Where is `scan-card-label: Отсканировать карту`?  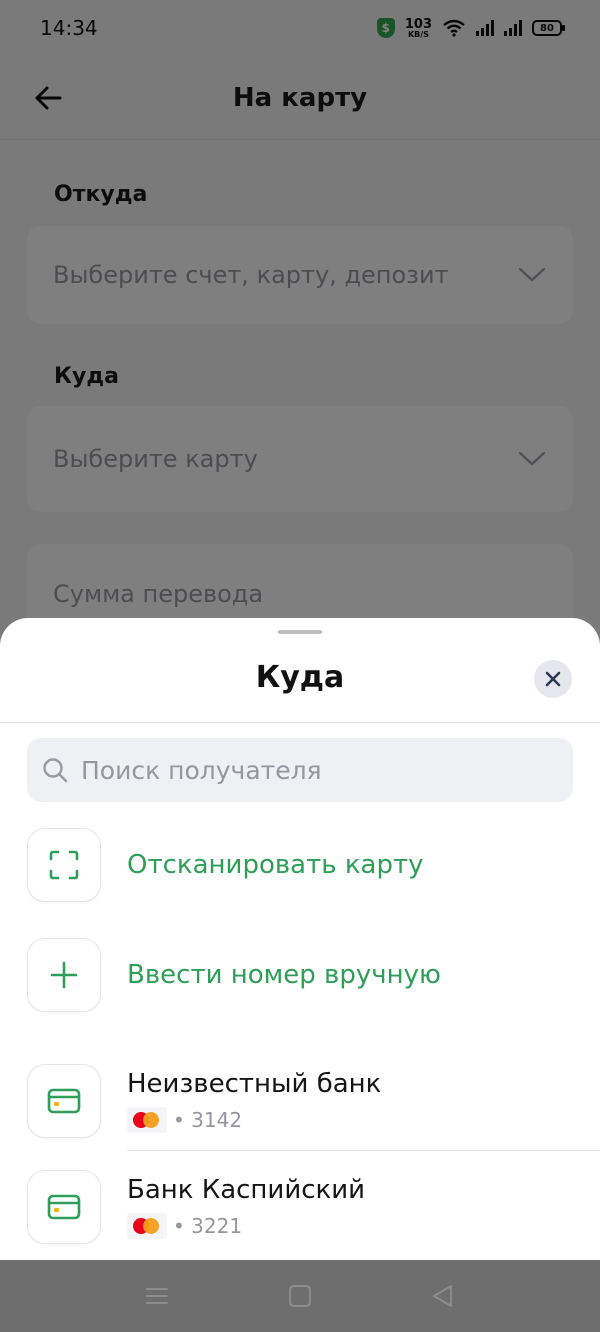
scan-card-label: Отсканировать карту is located at coordinates (275, 865).